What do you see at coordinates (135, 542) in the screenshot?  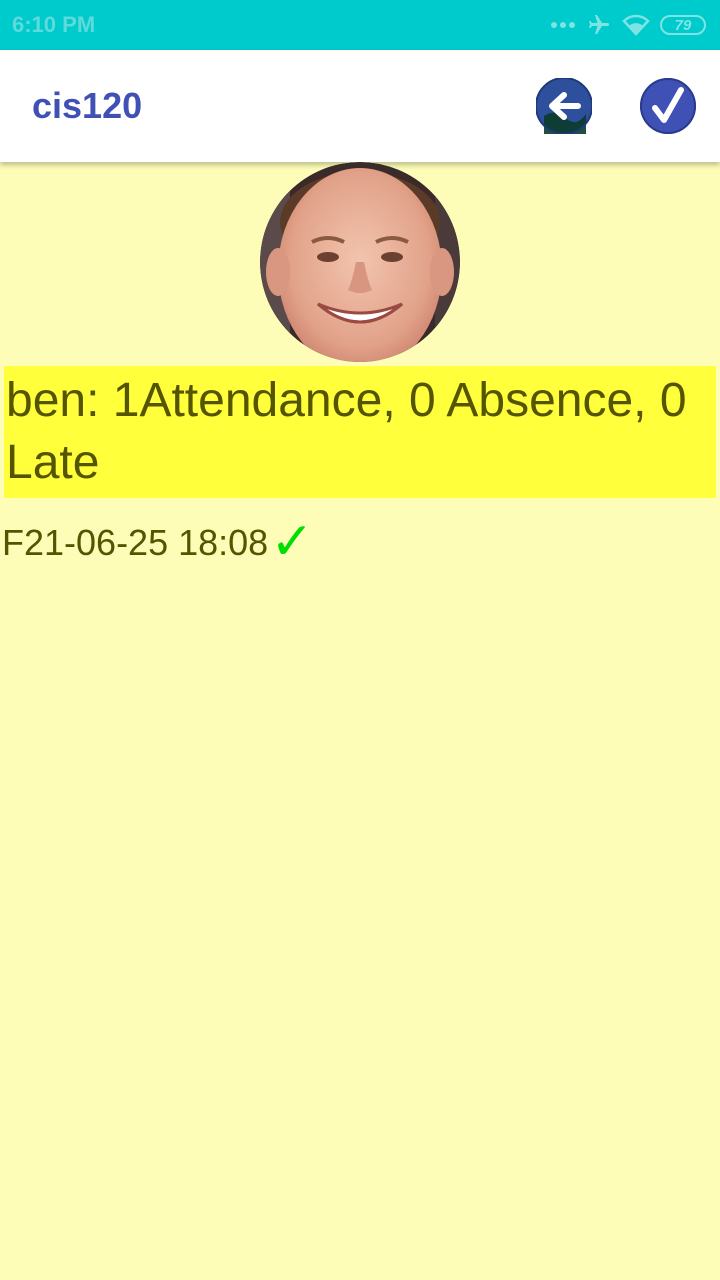 I see `record-date: F21-06-25 18:08` at bounding box center [135, 542].